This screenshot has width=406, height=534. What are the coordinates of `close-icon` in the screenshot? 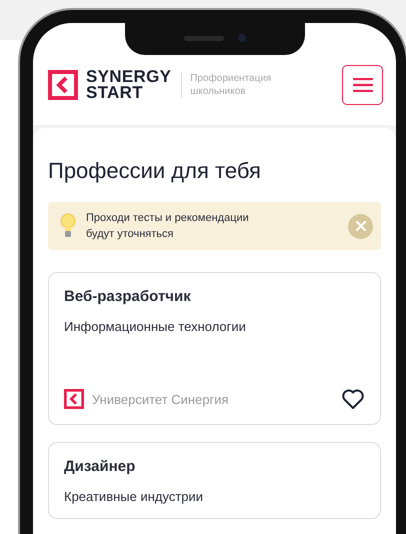 It's located at (361, 226).